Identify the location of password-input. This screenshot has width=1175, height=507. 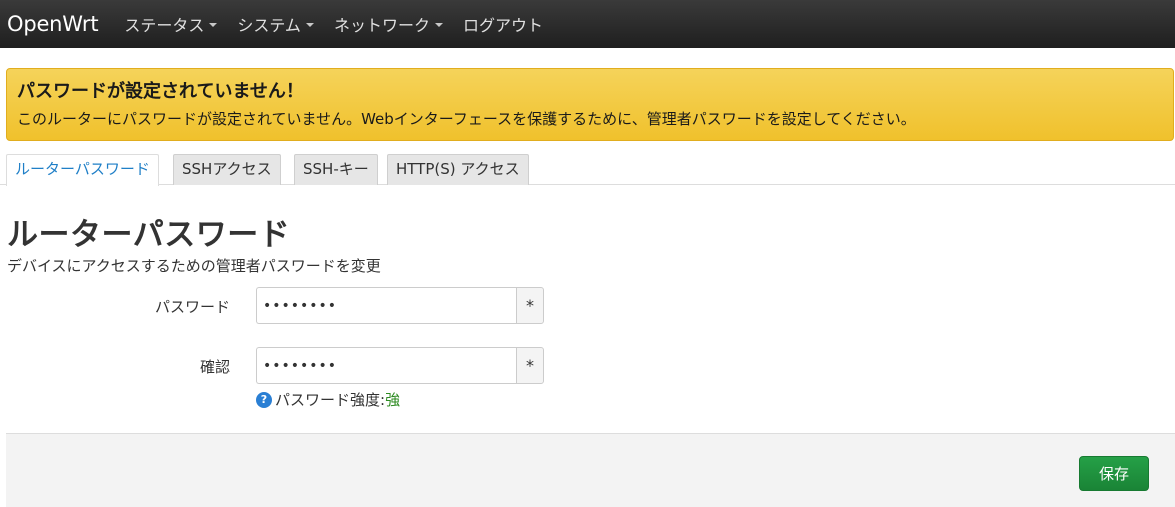
(386, 305).